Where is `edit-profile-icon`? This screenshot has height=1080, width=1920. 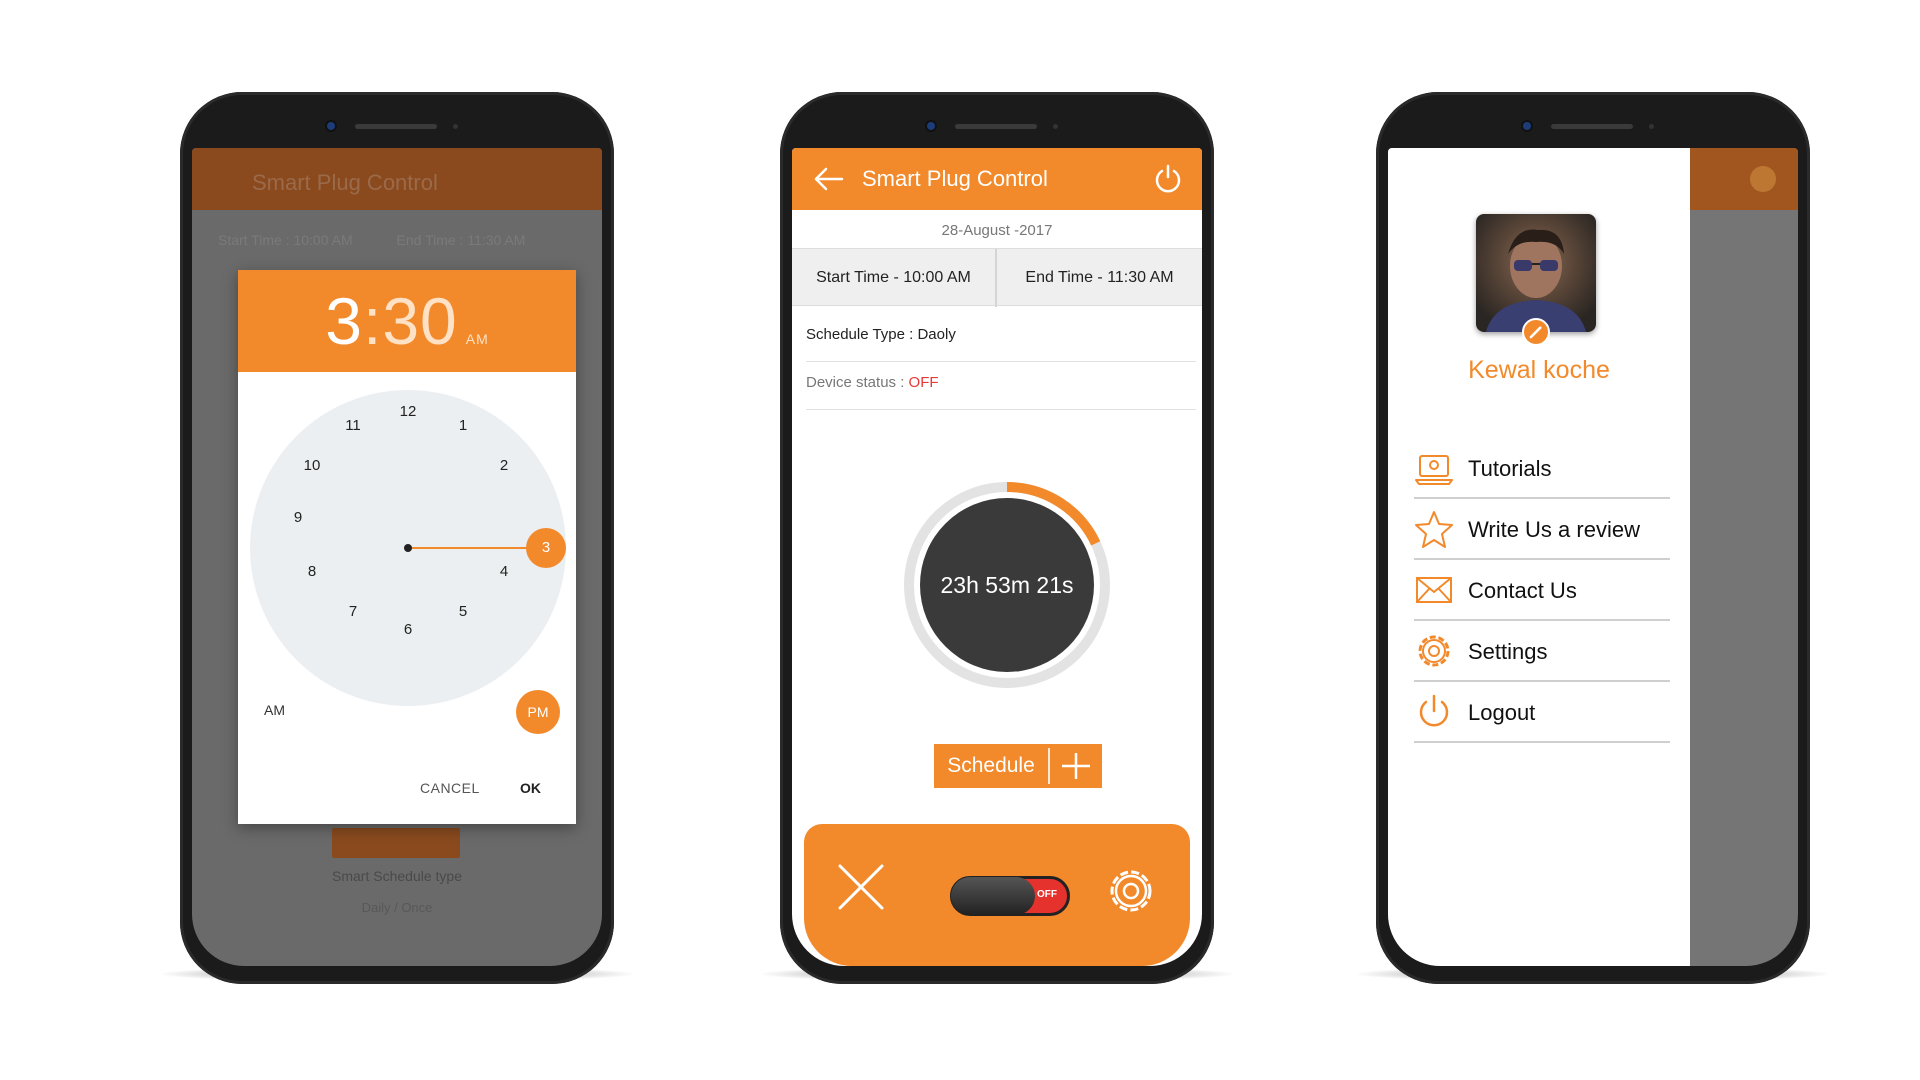
edit-profile-icon is located at coordinates (1536, 332).